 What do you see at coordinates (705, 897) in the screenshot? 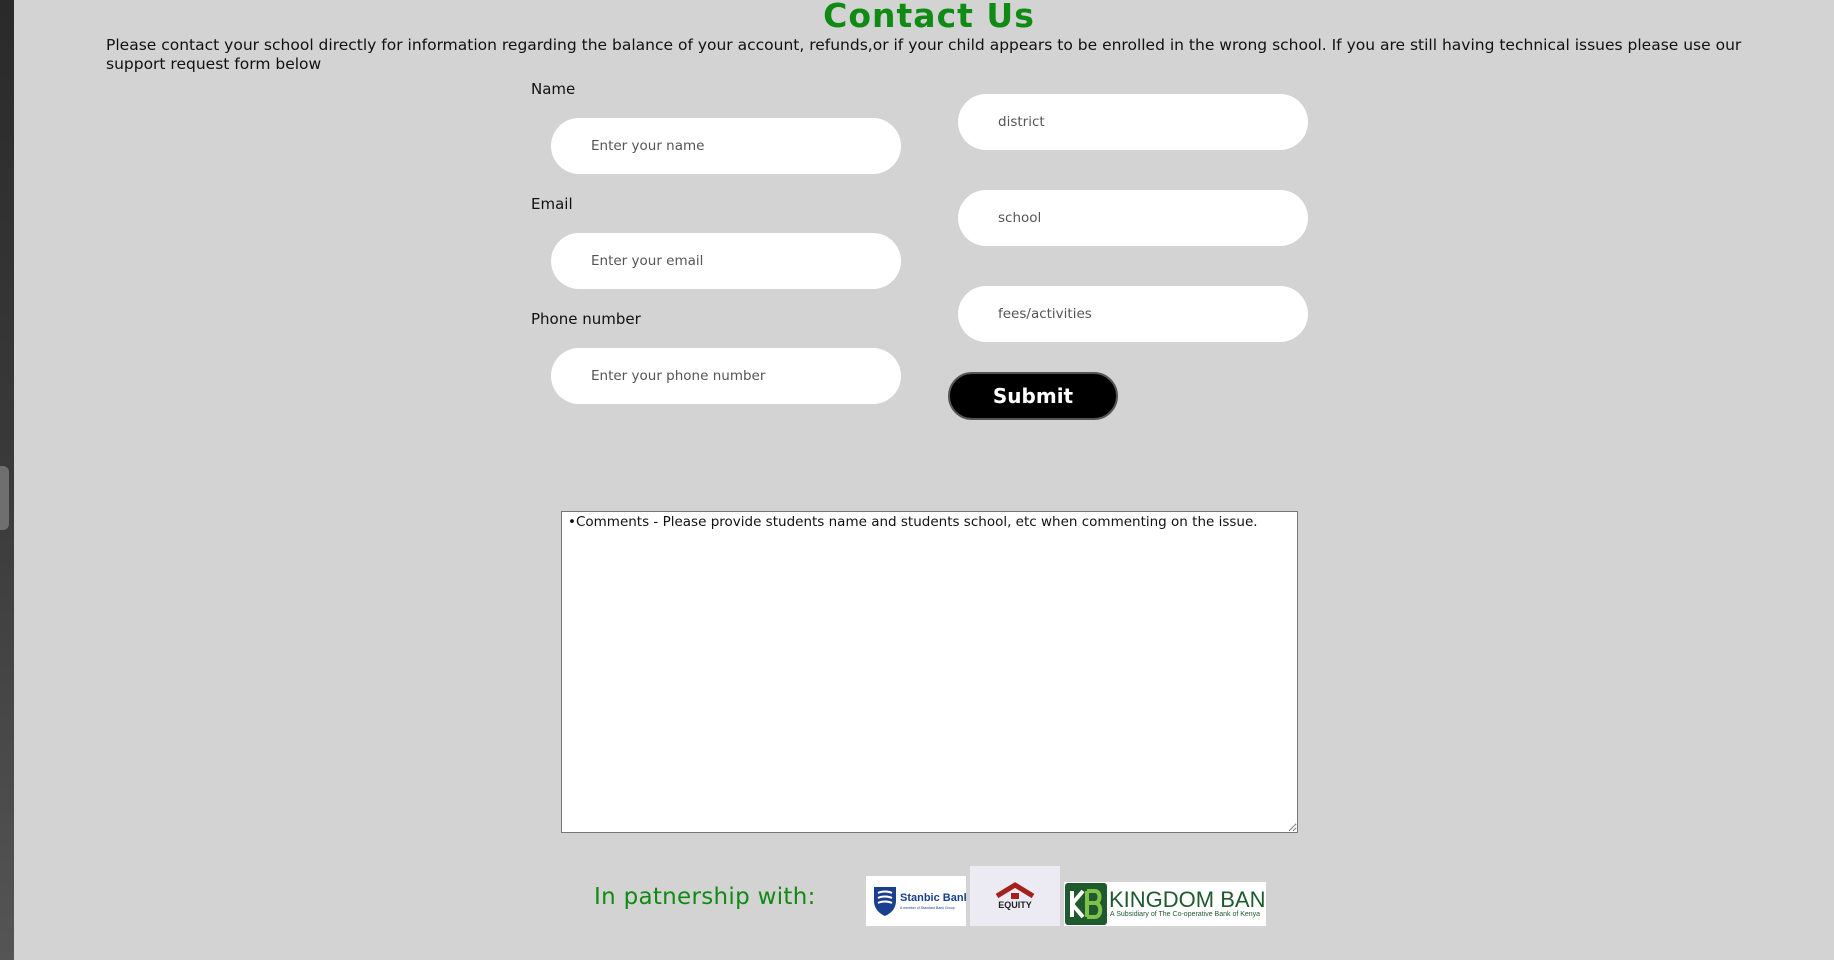
I see `partners-label: In patnership with:` at bounding box center [705, 897].